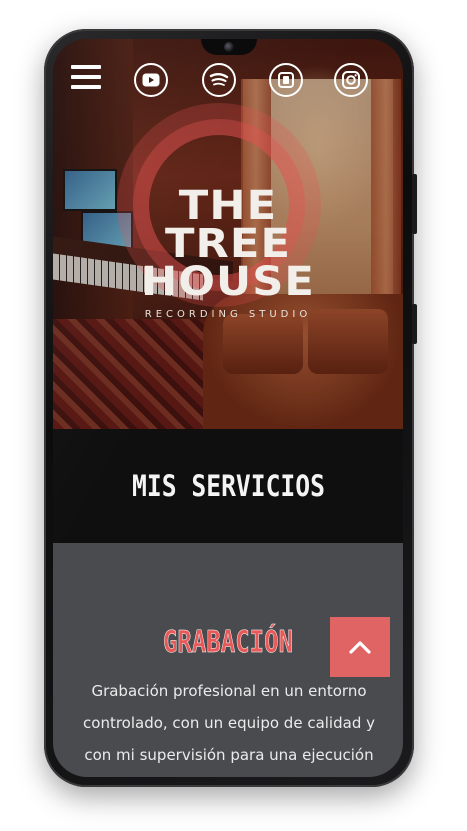 The width and height of the screenshot is (467, 831). I want to click on volume-button, so click(414, 204).